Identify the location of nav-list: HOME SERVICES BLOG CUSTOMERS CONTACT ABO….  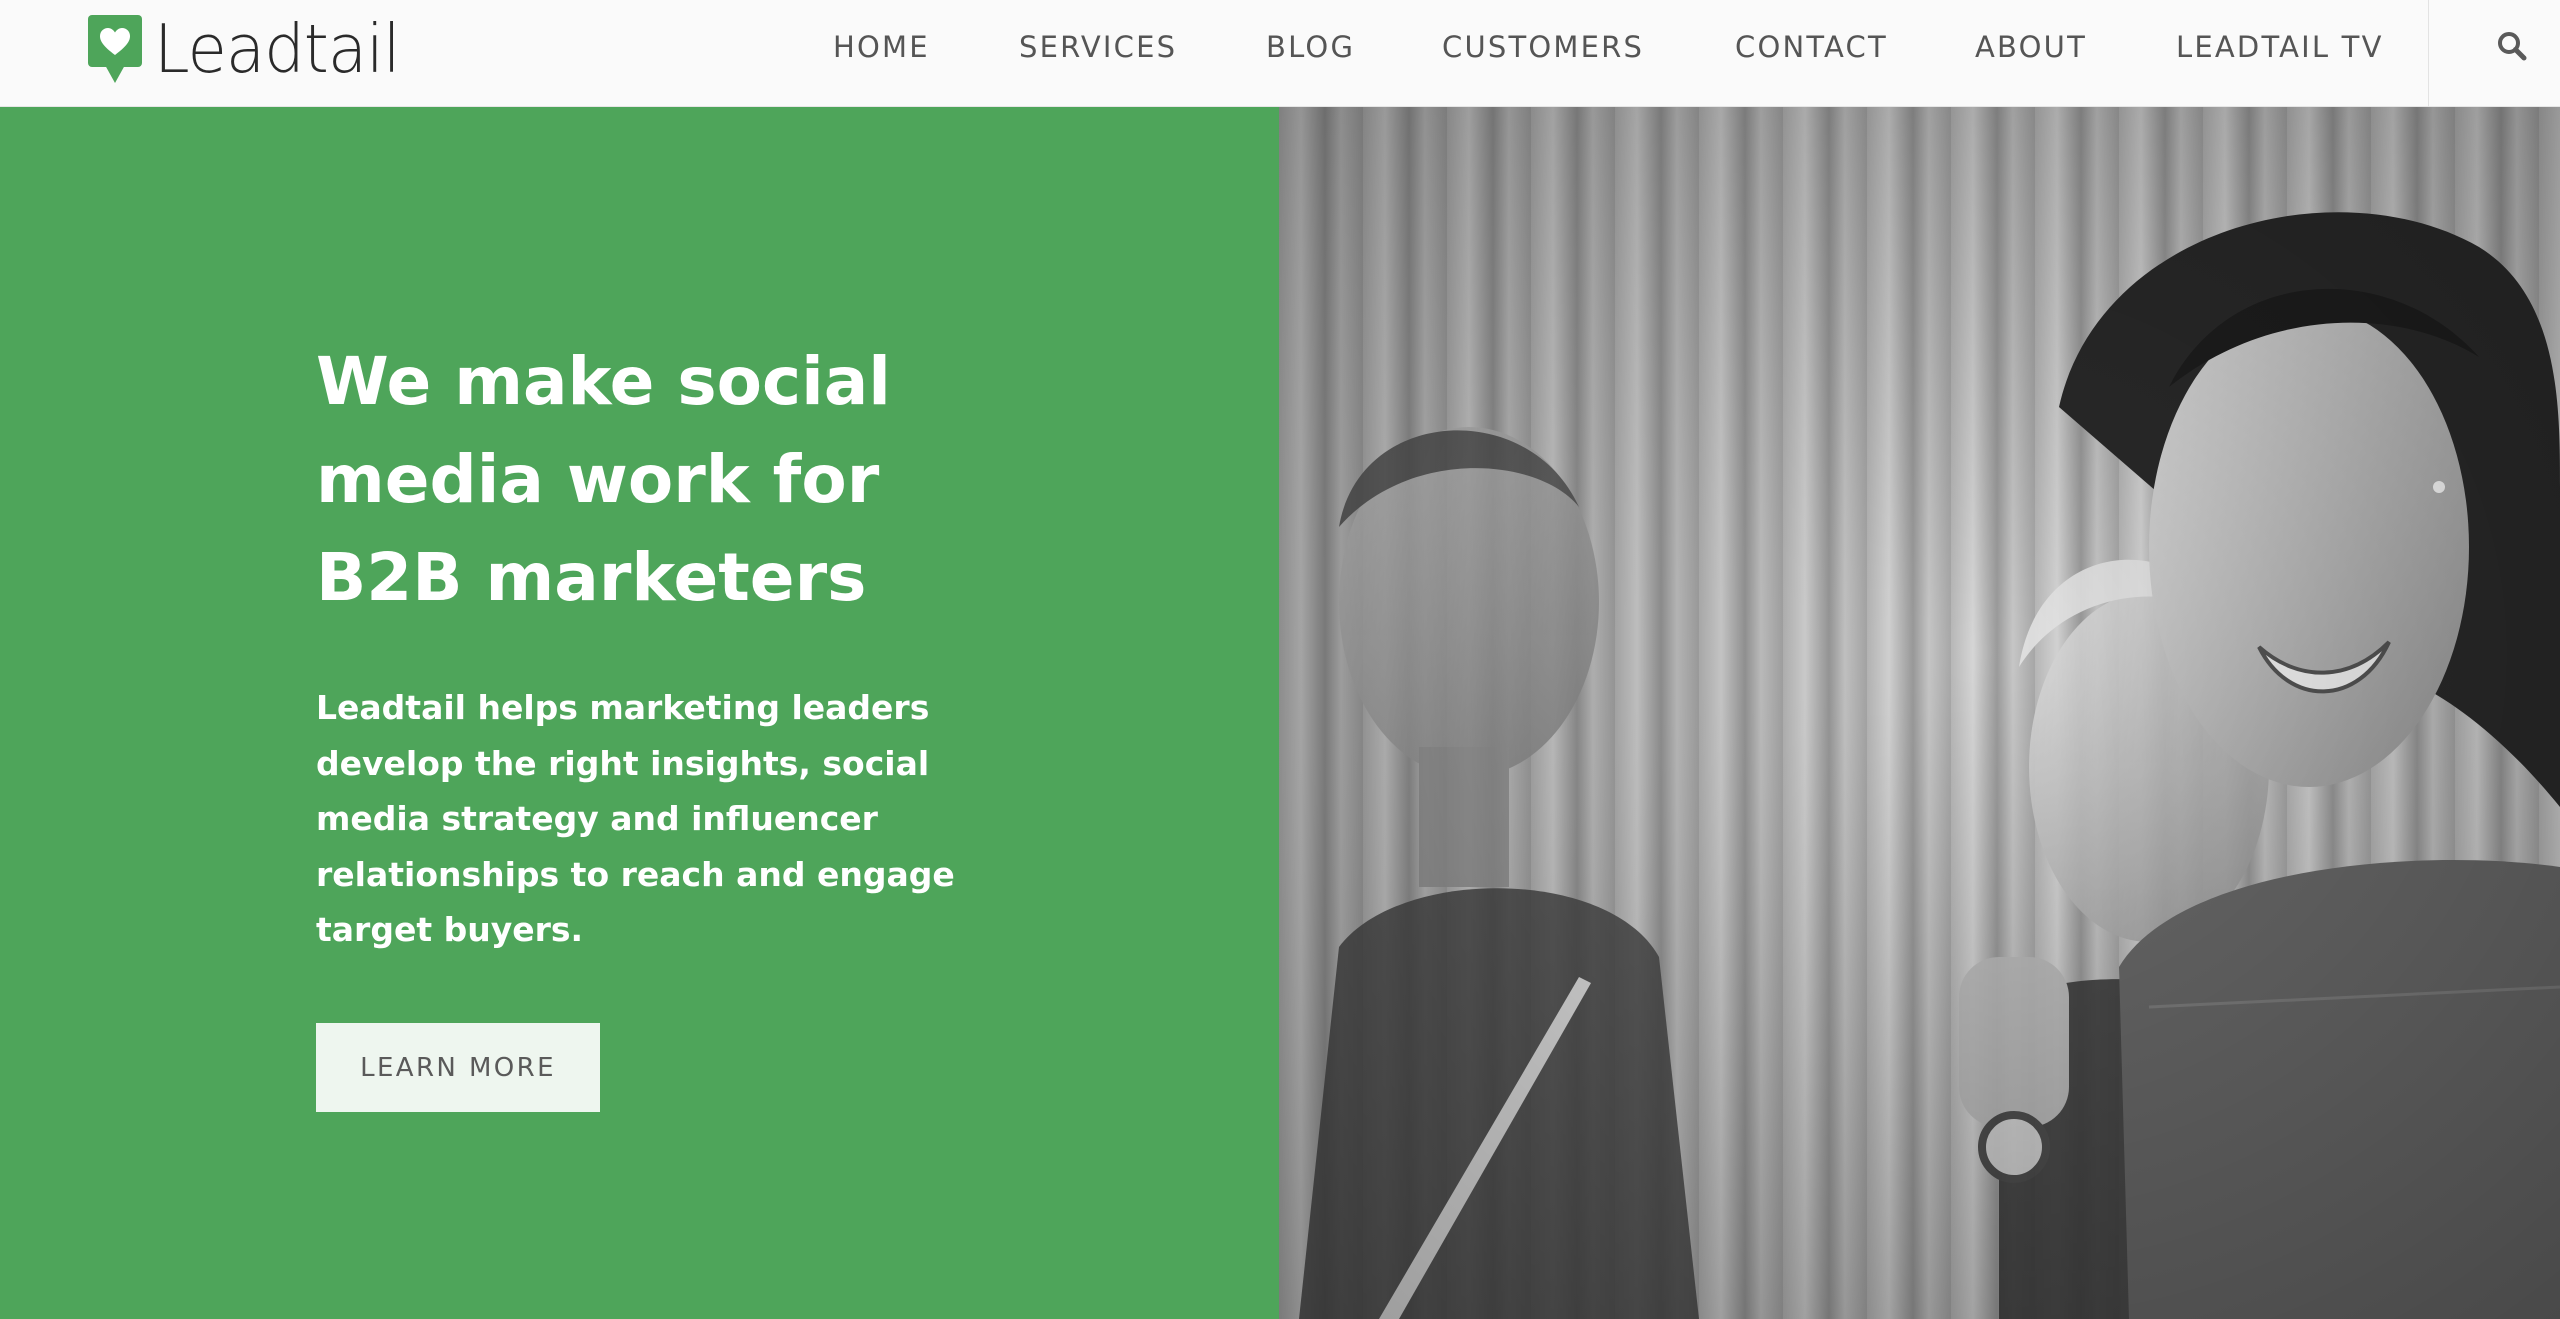
(1214, 47).